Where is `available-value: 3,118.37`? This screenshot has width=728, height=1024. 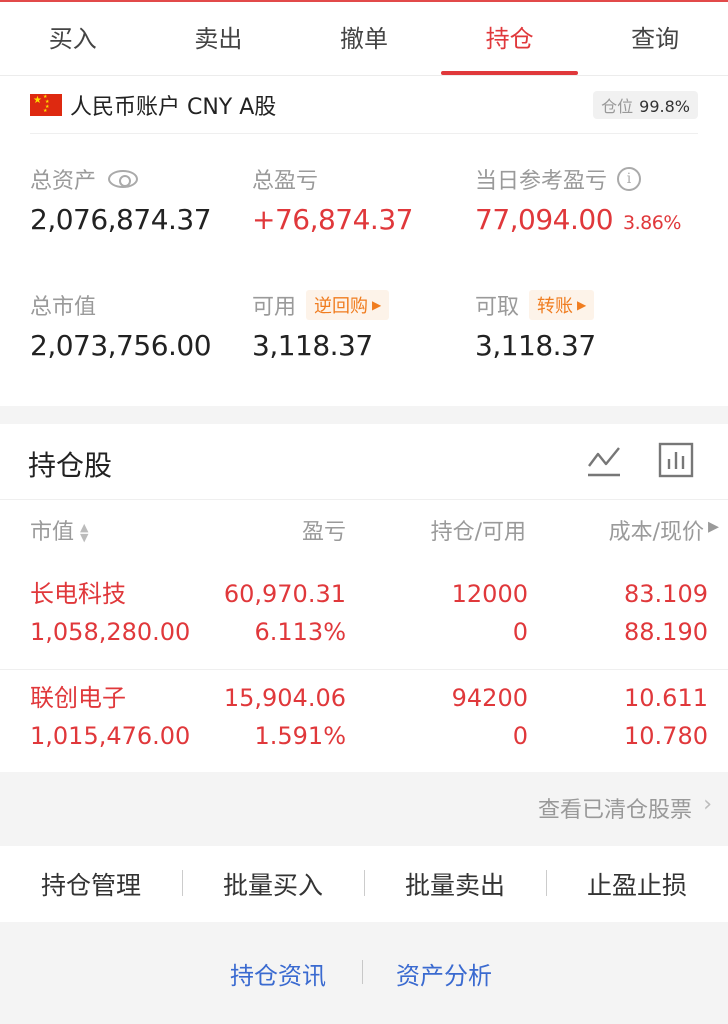 available-value: 3,118.37 is located at coordinates (312, 345).